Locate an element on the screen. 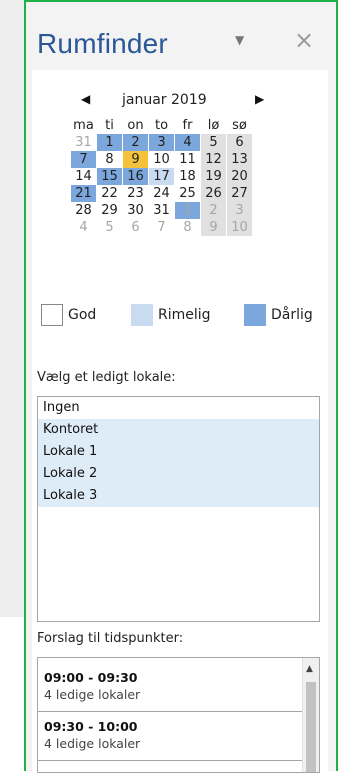  calendar-day: 29 is located at coordinates (109, 210).